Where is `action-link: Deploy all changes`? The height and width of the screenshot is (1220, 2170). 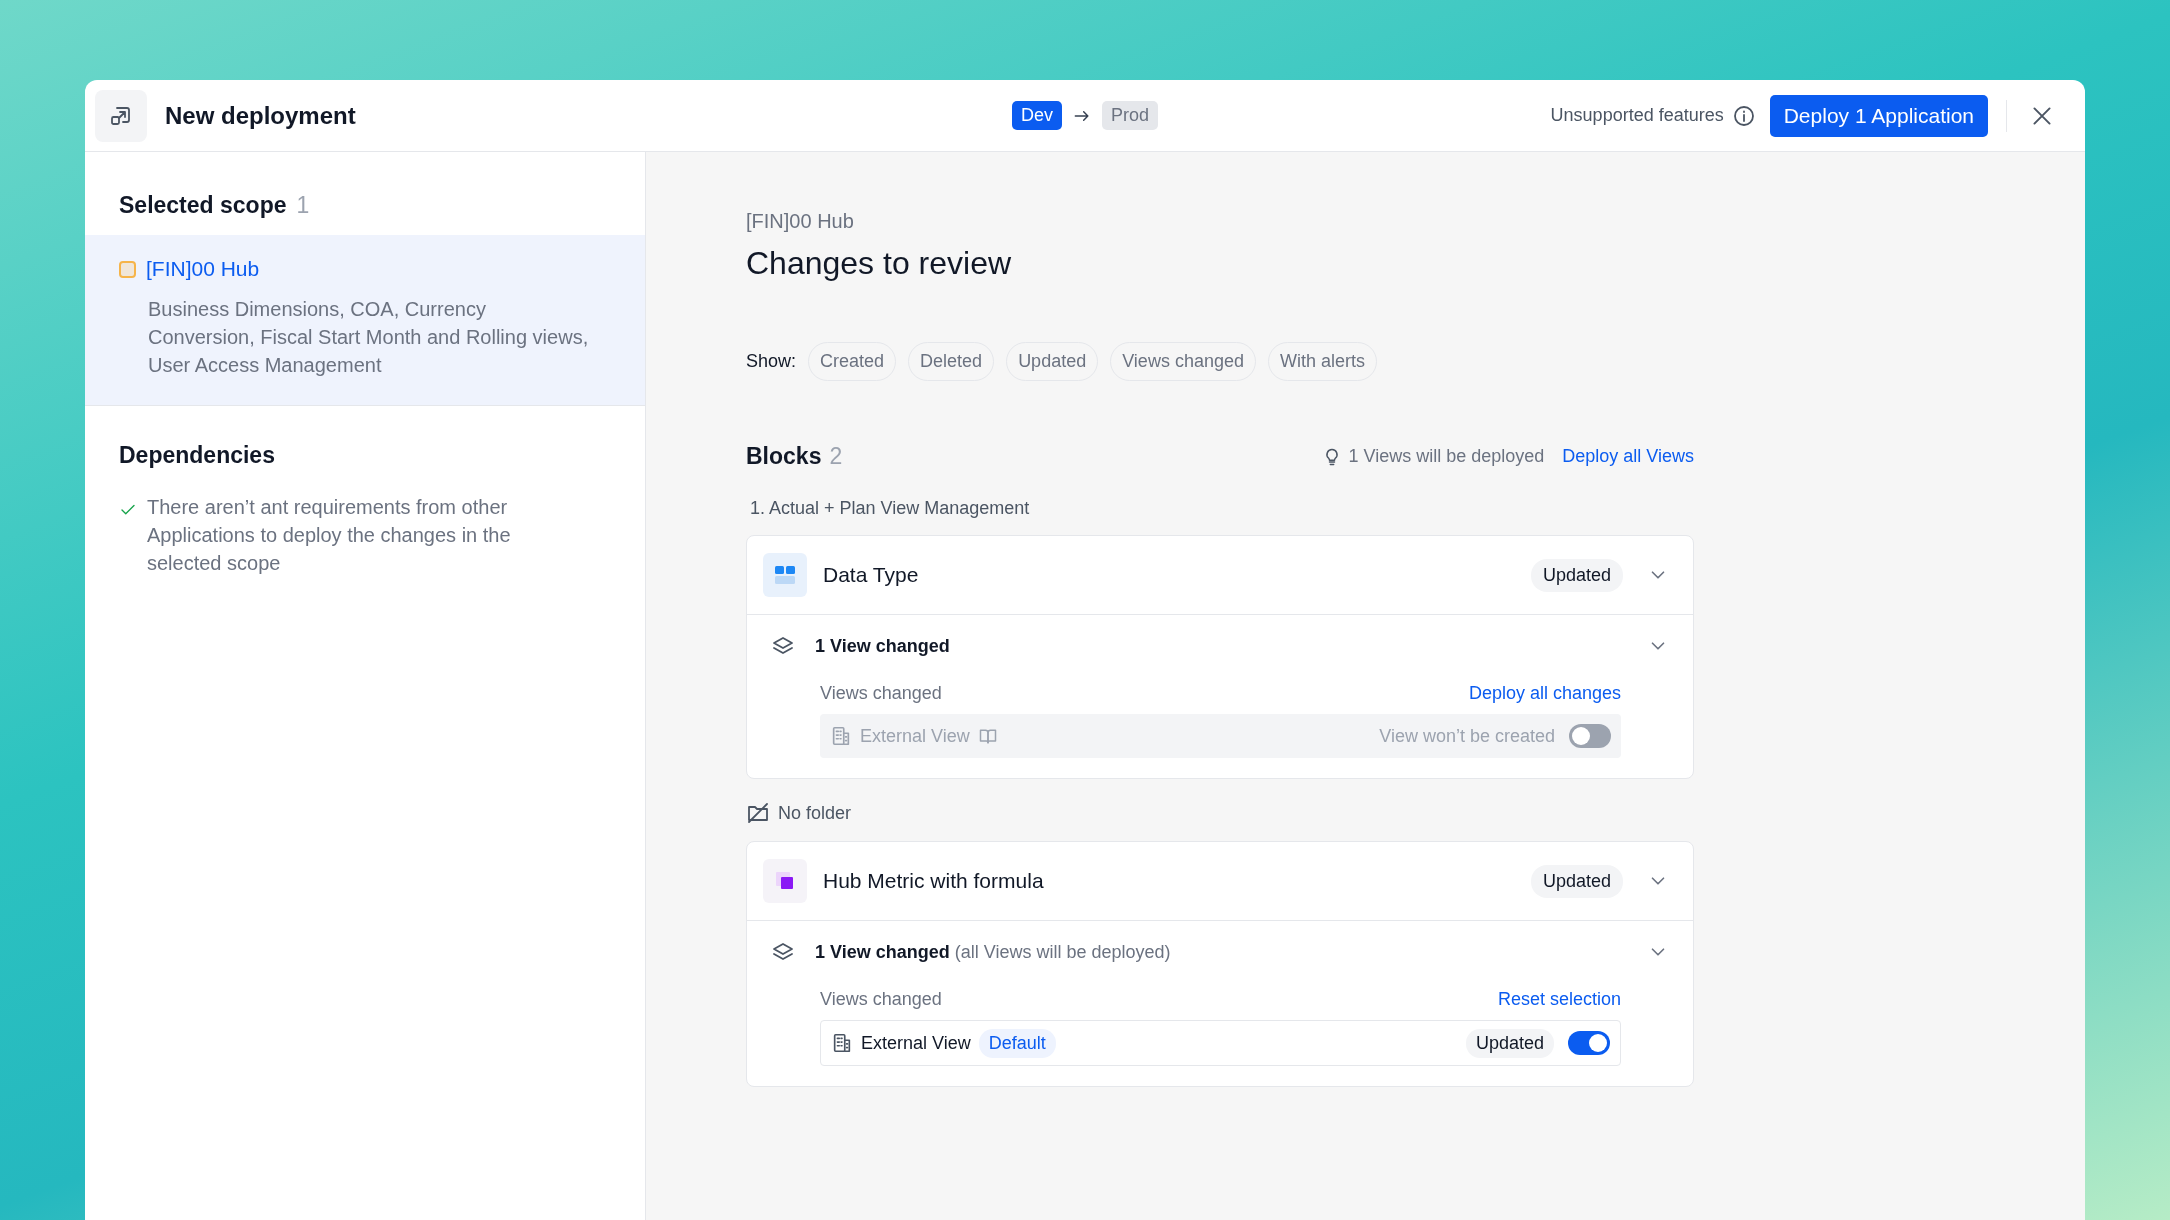
action-link: Deploy all changes is located at coordinates (1544, 693).